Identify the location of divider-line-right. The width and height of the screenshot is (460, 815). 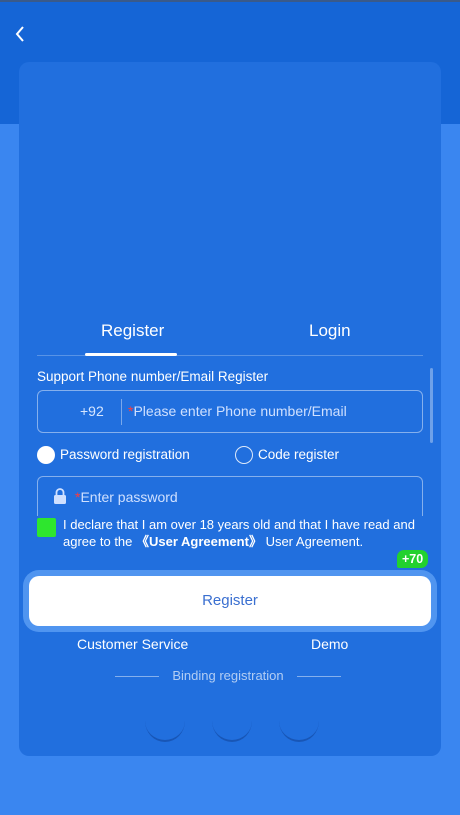
(319, 676).